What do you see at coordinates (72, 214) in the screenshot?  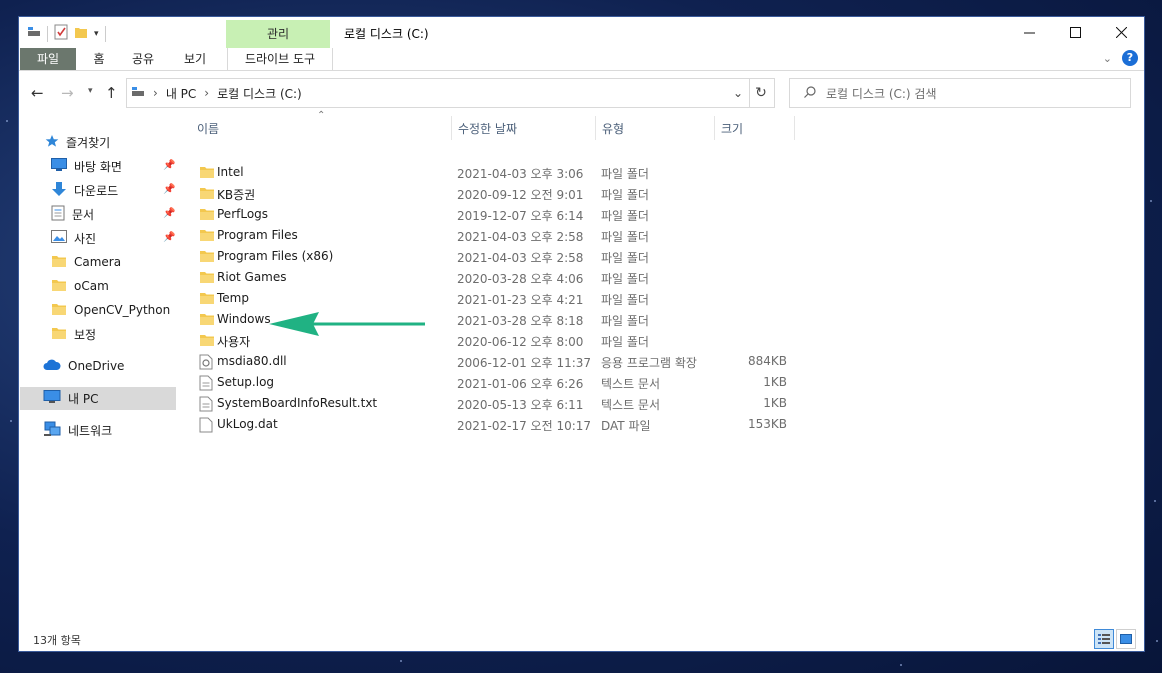 I see `nav-item-documents: 문서` at bounding box center [72, 214].